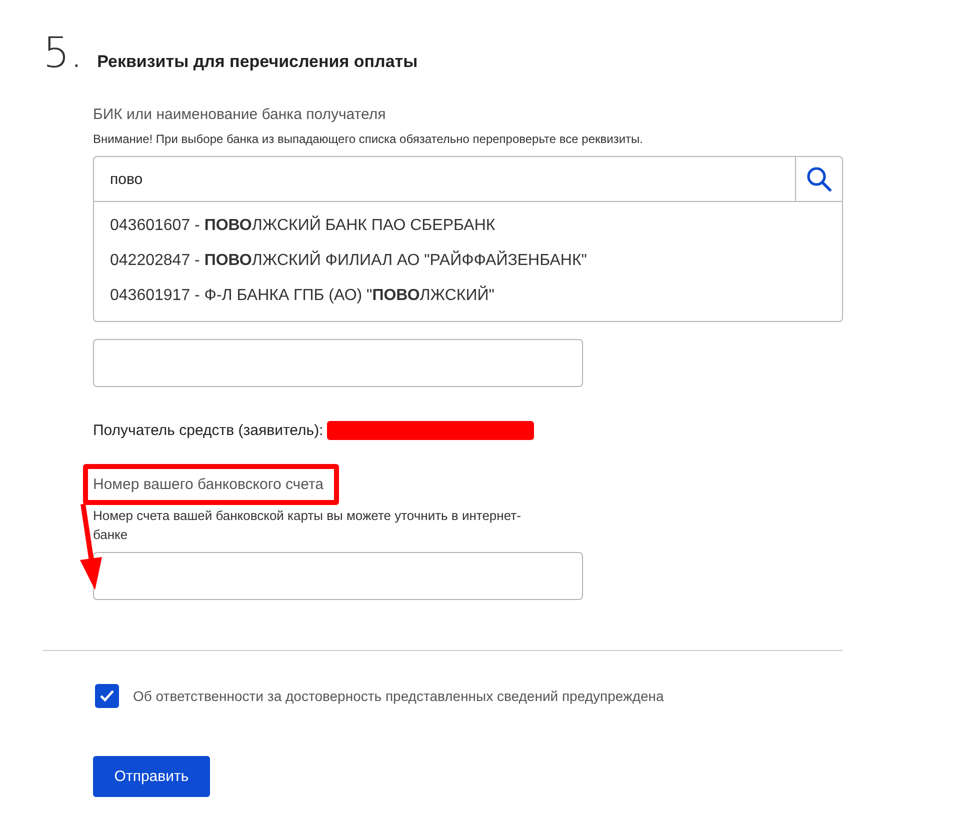 This screenshot has width=965, height=822. I want to click on check-icon, so click(107, 696).